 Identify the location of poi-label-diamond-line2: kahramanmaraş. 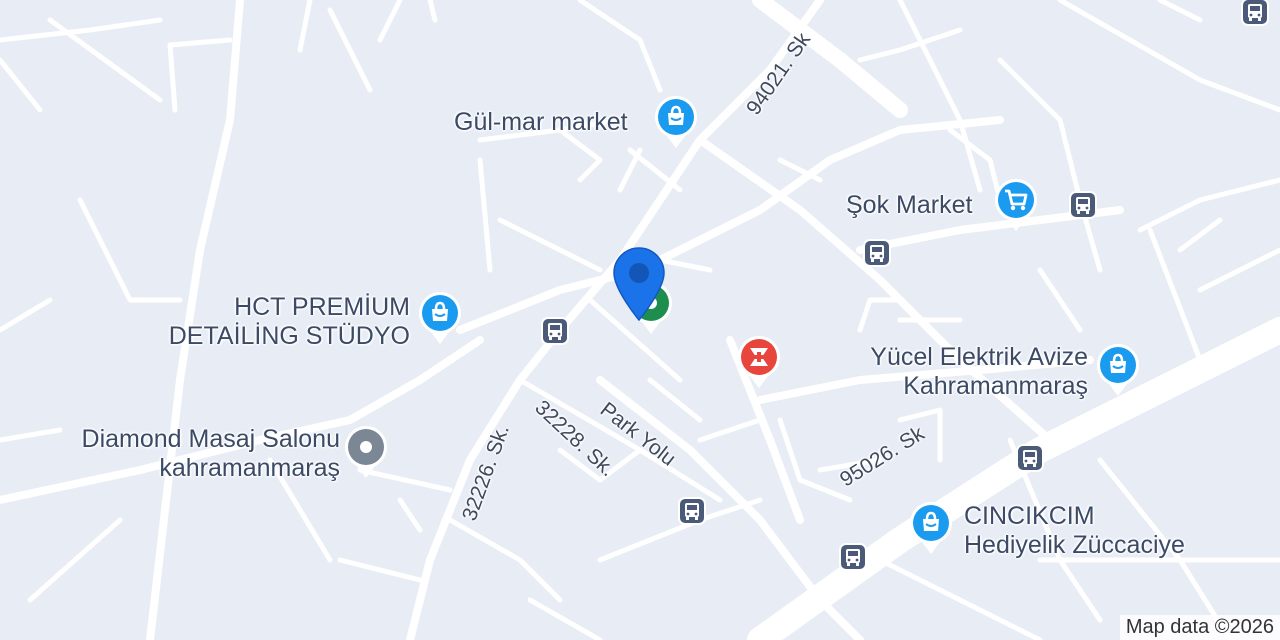
(249, 468).